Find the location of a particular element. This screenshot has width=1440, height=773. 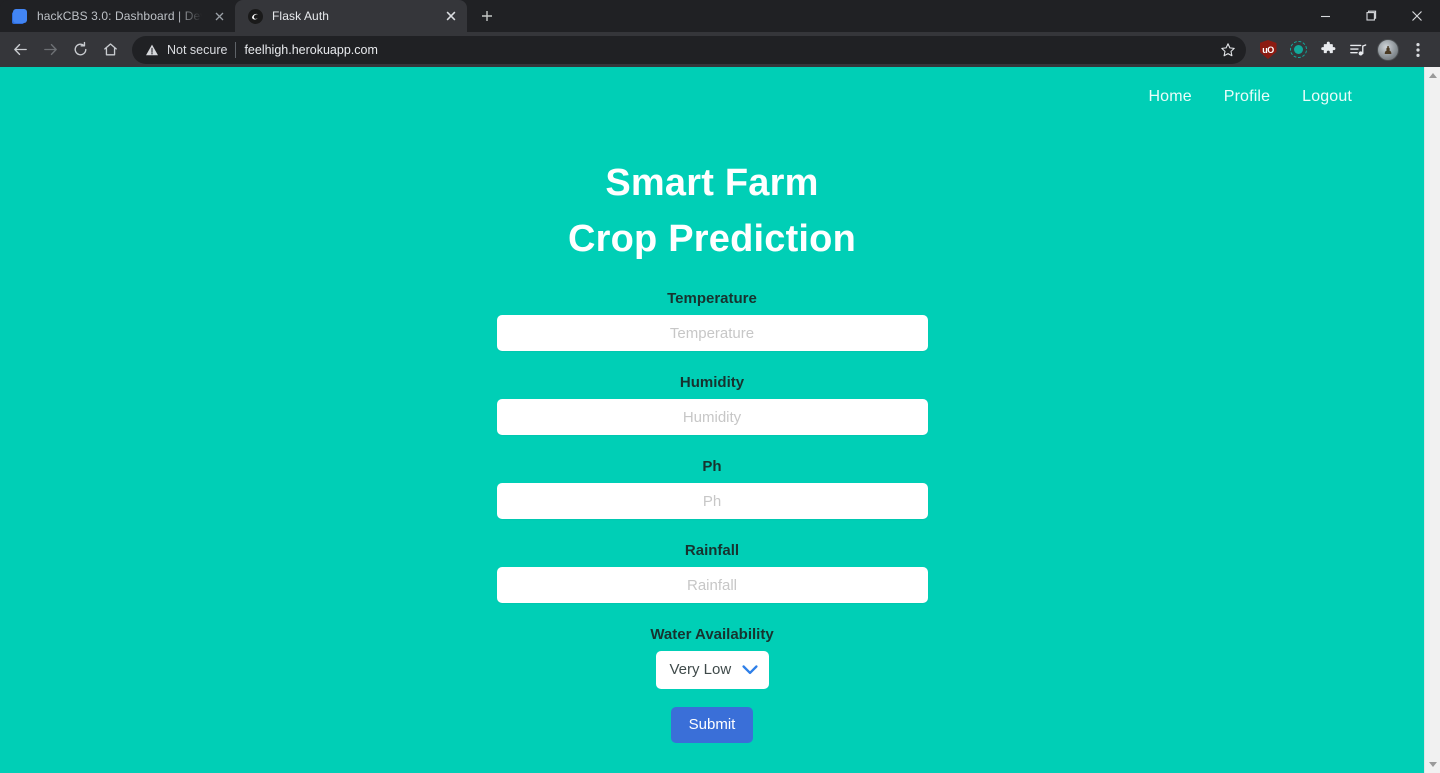

label-humidity: Humidity is located at coordinates (712, 382).